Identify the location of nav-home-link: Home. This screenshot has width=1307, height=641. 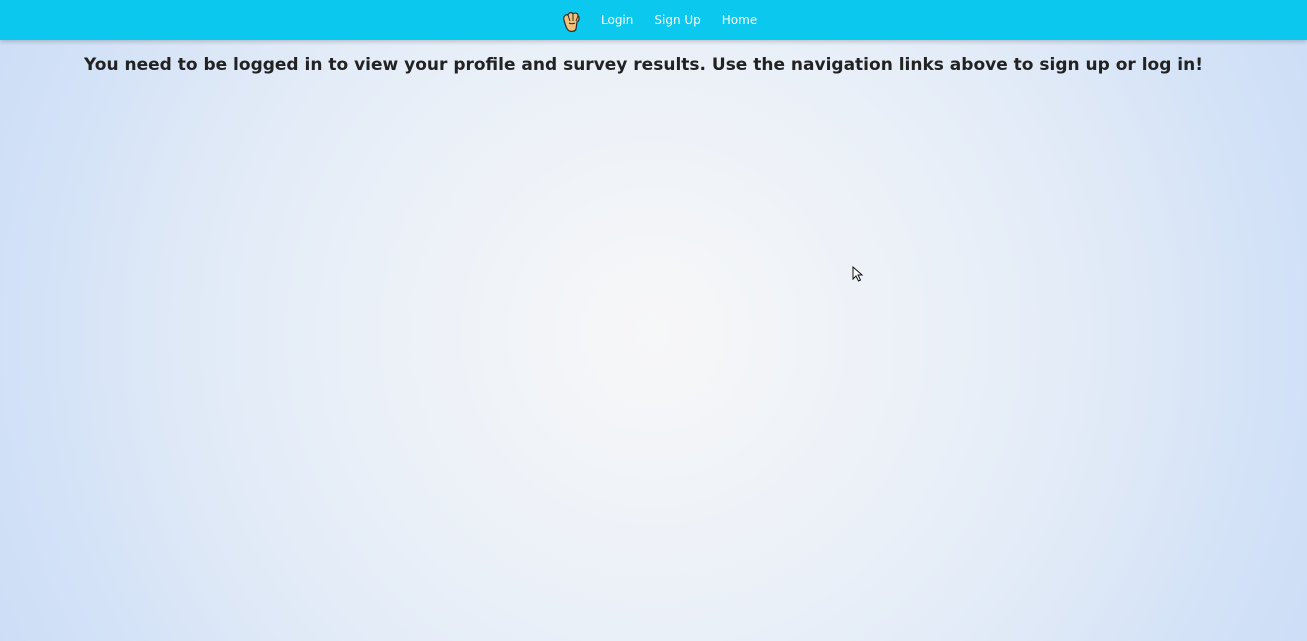
(739, 20).